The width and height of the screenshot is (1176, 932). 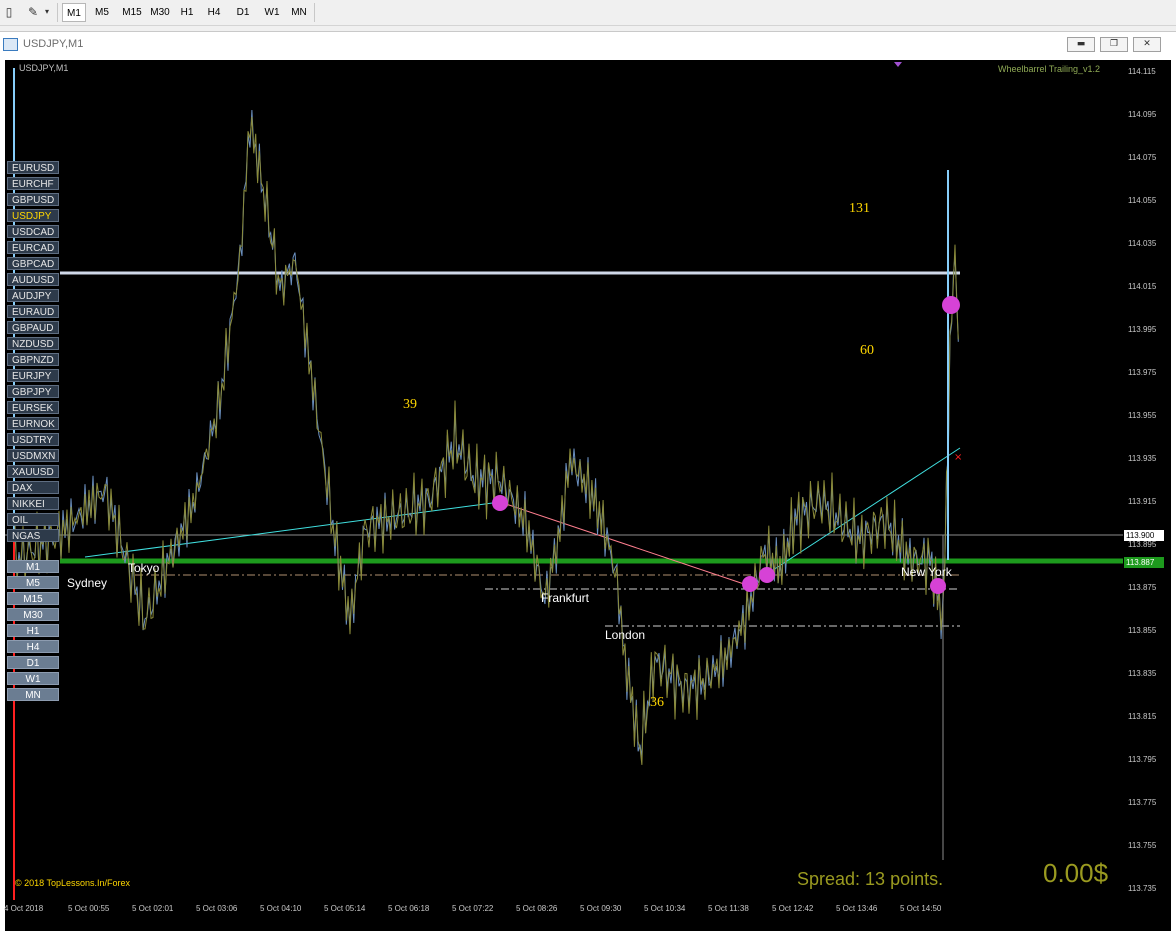 What do you see at coordinates (1142, 544) in the screenshot?
I see `y-tick-label: 113.895` at bounding box center [1142, 544].